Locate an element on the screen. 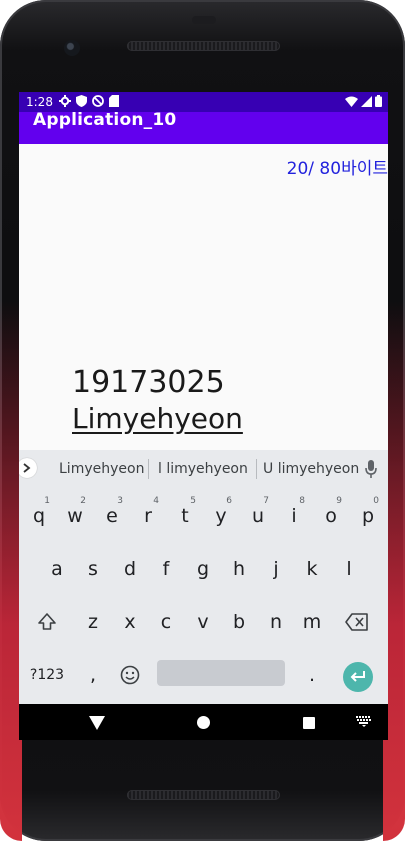 This screenshot has height=841, width=405. wifi-icon is located at coordinates (351, 101).